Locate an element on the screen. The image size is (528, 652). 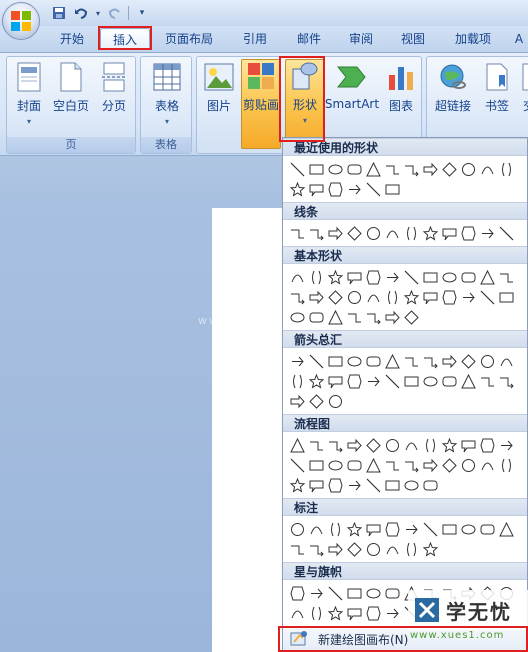
undo-icon is located at coordinates (81, 13).